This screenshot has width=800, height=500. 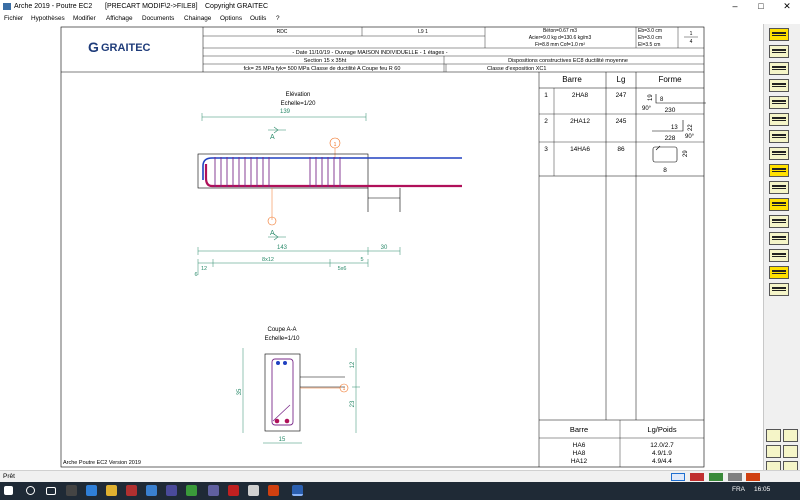 What do you see at coordinates (285, 363) in the screenshot?
I see `section-rebar-top` at bounding box center [285, 363].